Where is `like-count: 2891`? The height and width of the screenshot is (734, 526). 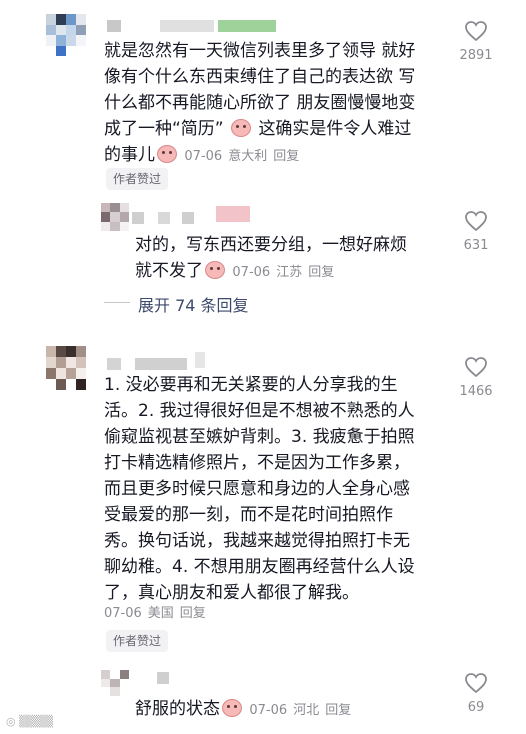 like-count: 2891 is located at coordinates (476, 55).